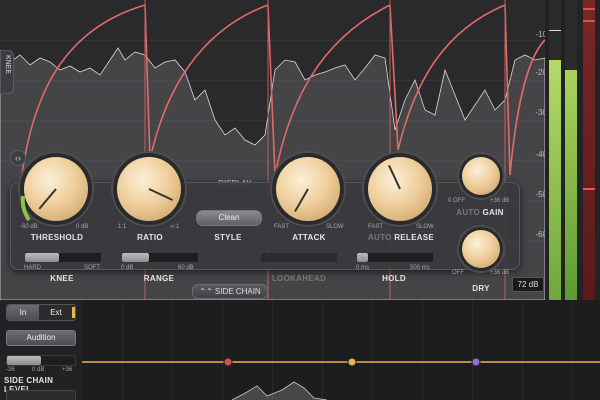 Image resolution: width=600 pixels, height=400 pixels. I want to click on eq-curve-graph, so click(341, 378).